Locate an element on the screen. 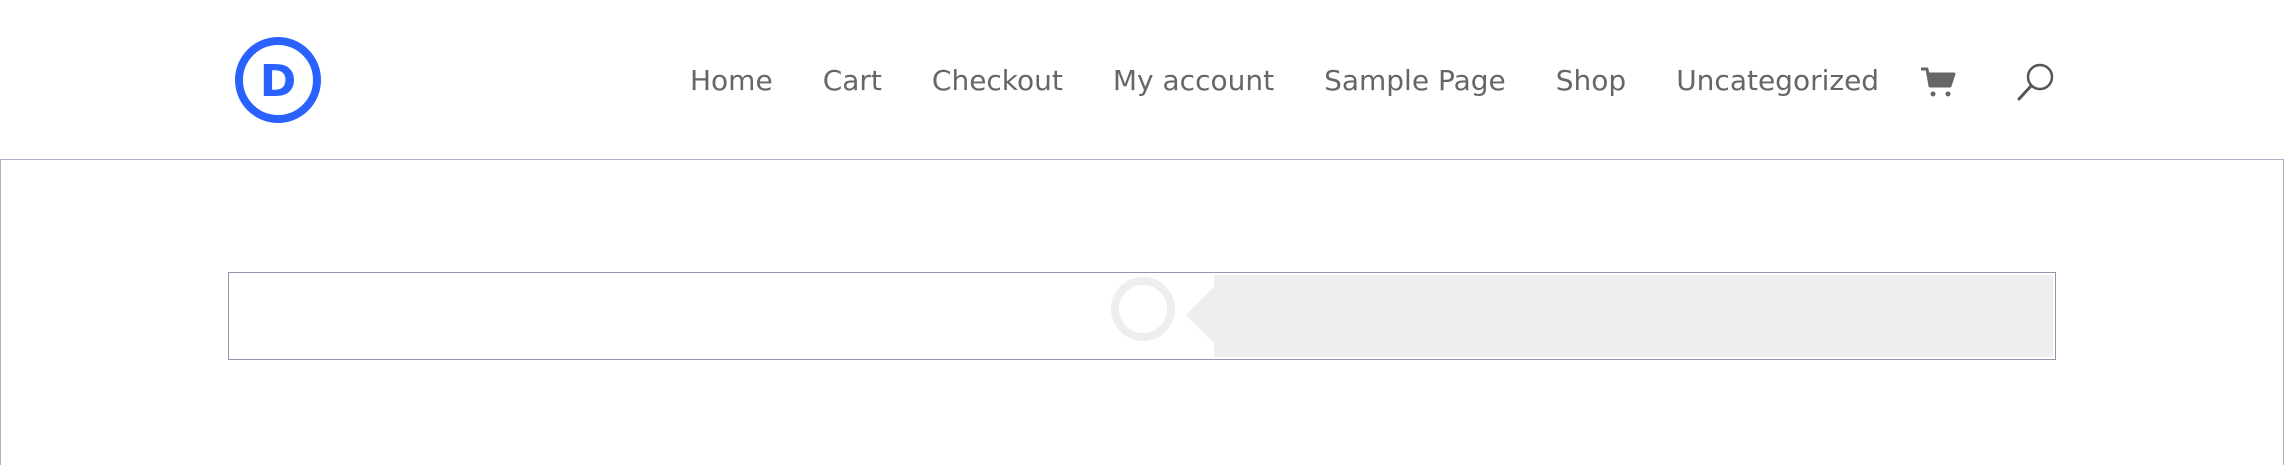 Image resolution: width=2284 pixels, height=465 pixels. nav-item-checkout: Checkout is located at coordinates (997, 81).